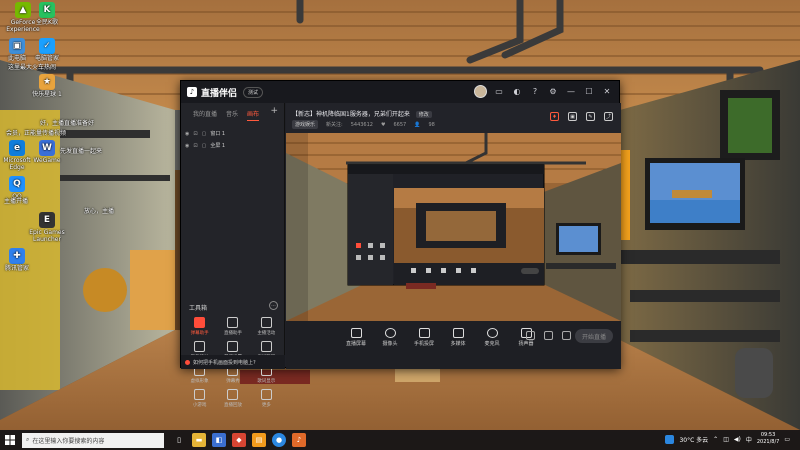 The height and width of the screenshot is (450, 800). Describe the element at coordinates (737, 439) in the screenshot. I see `volume-icon: ◀)` at that location.